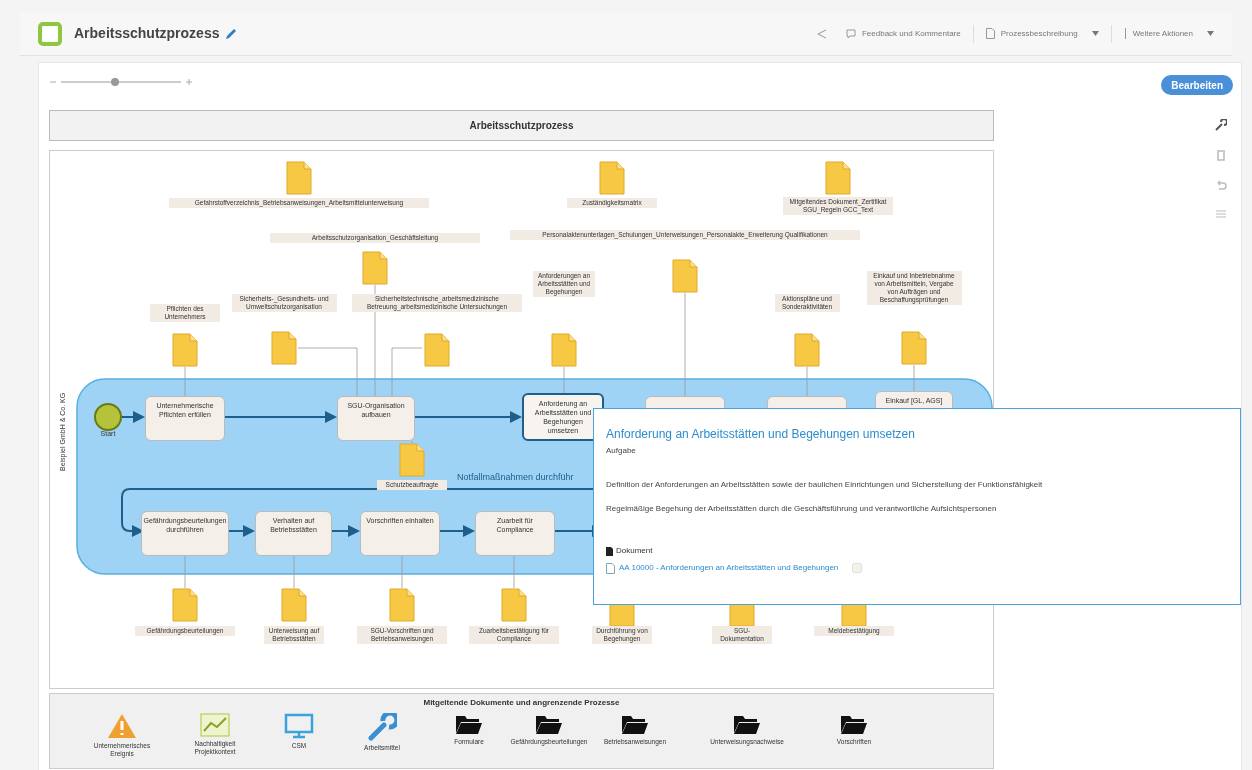 Image resolution: width=1252 pixels, height=770 pixels. I want to click on trash-icon, so click(1221, 155).